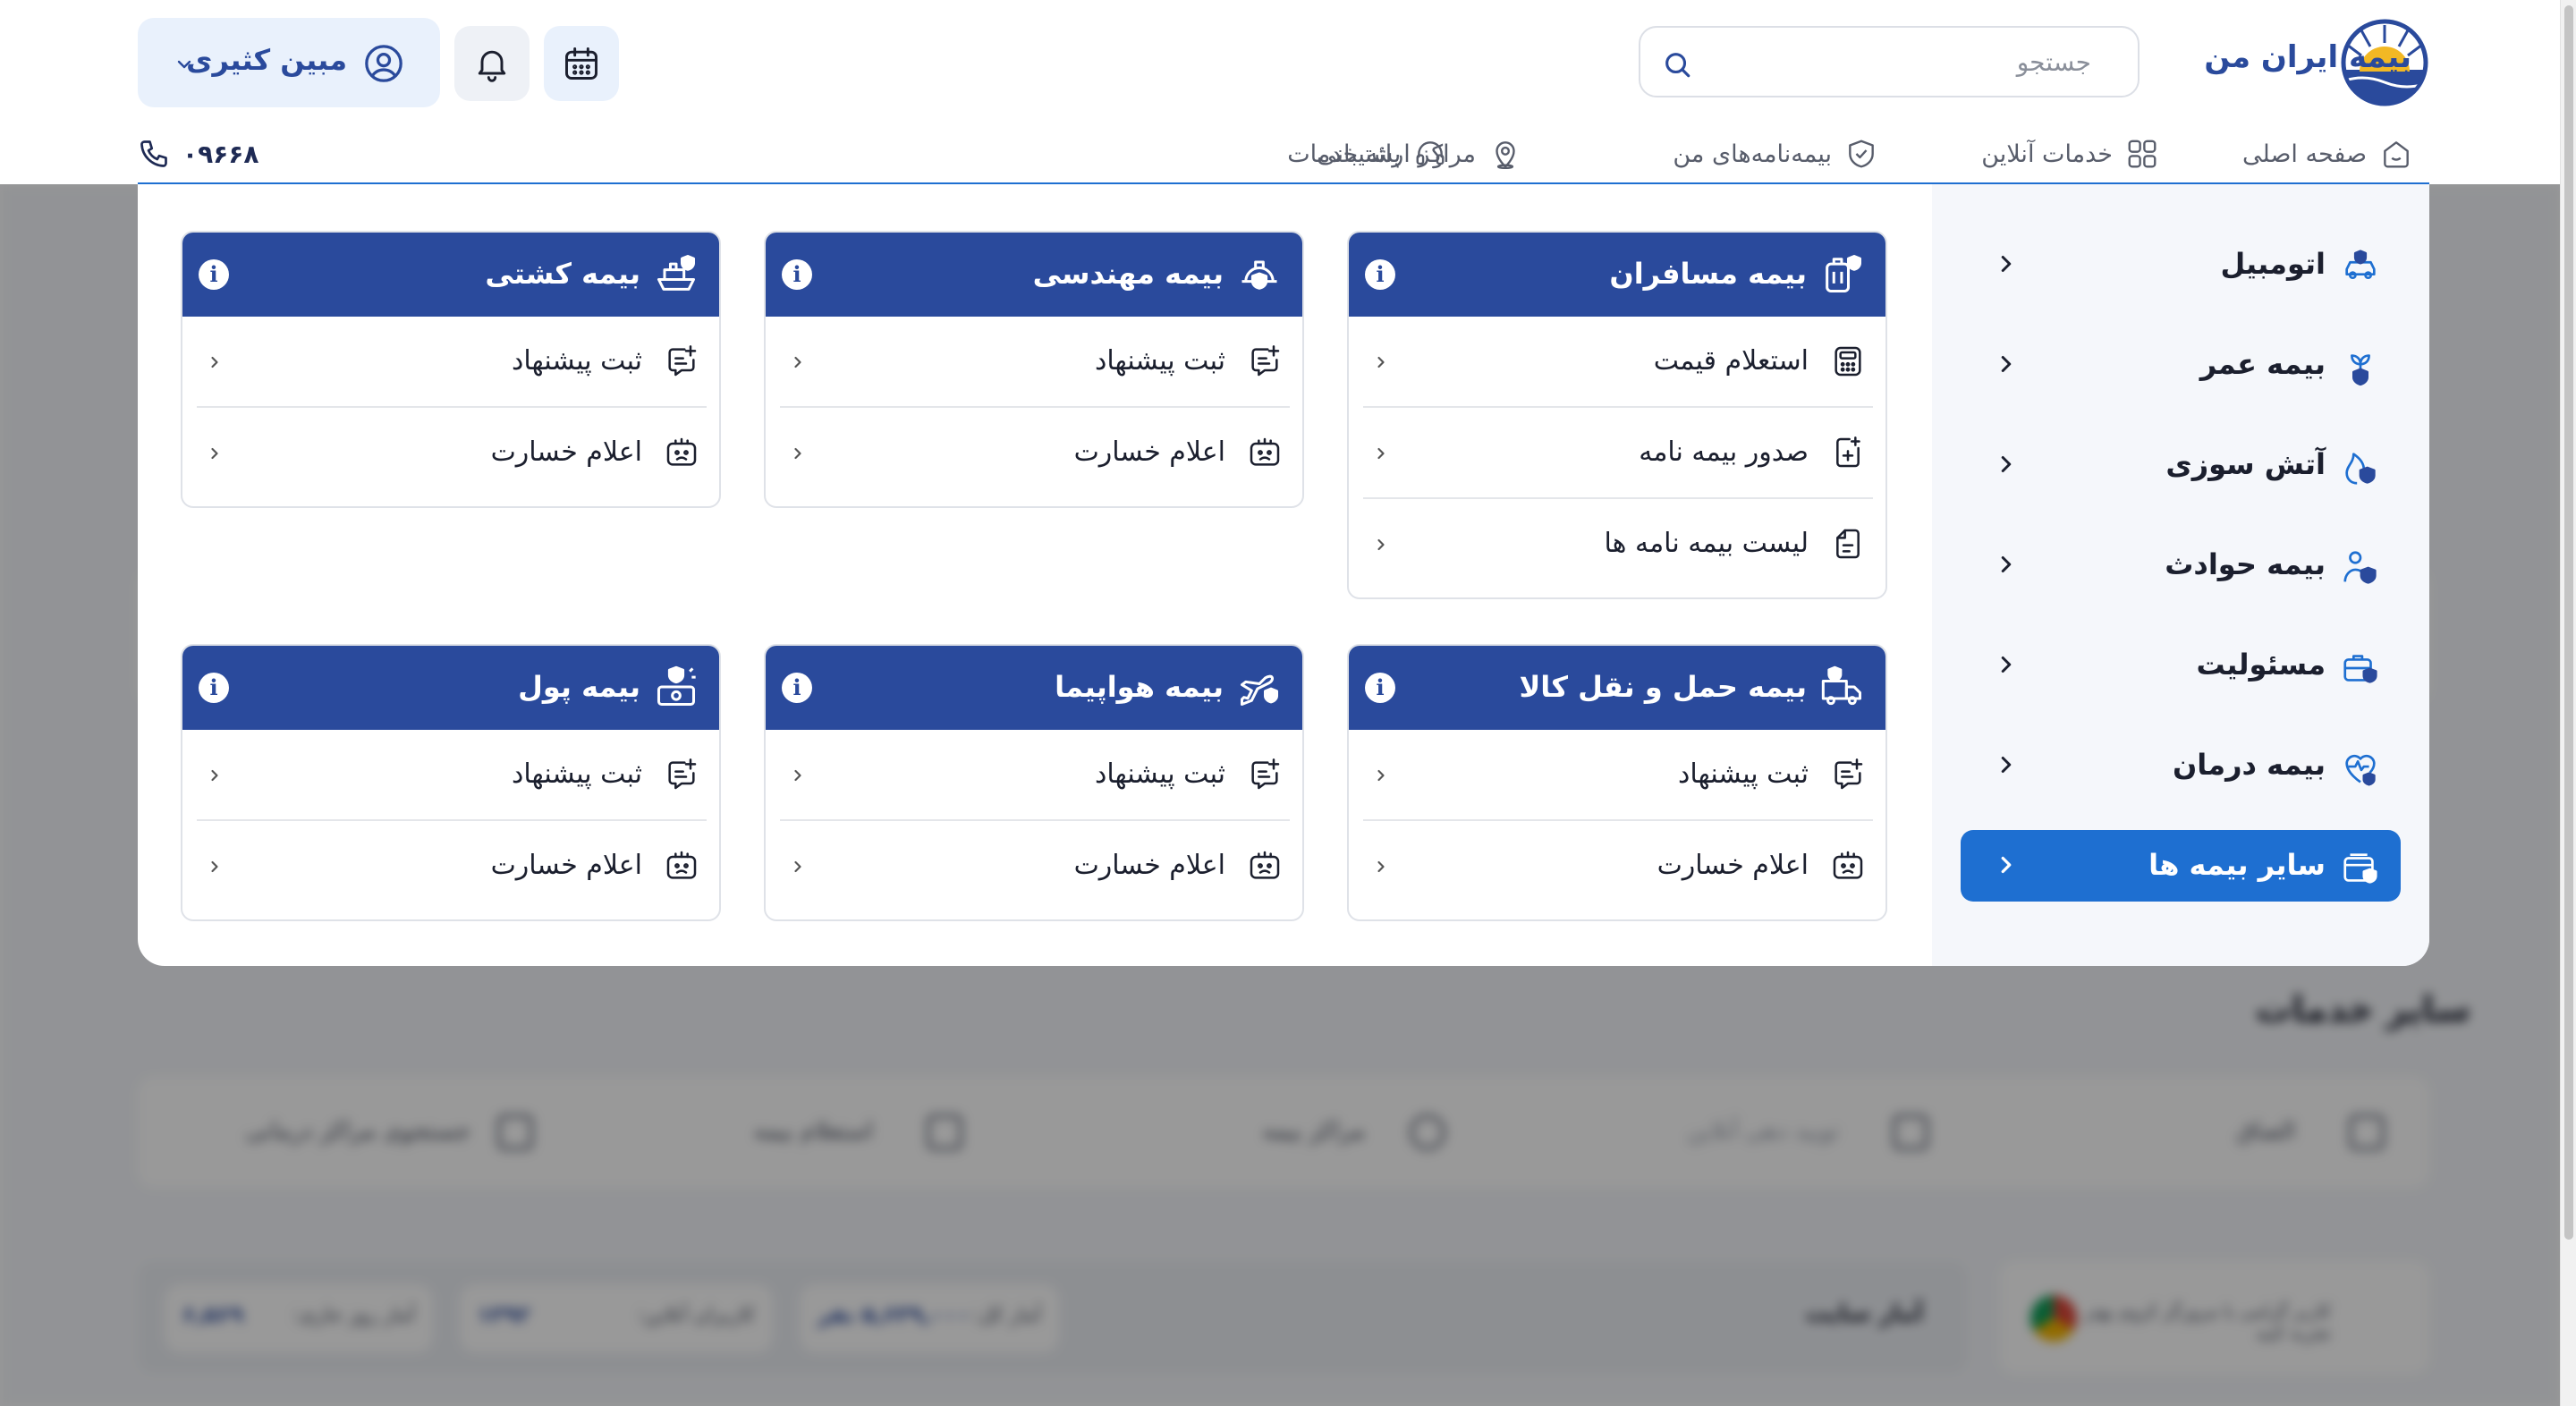  Describe the element at coordinates (1848, 361) in the screenshot. I see `calculator-icon` at that location.